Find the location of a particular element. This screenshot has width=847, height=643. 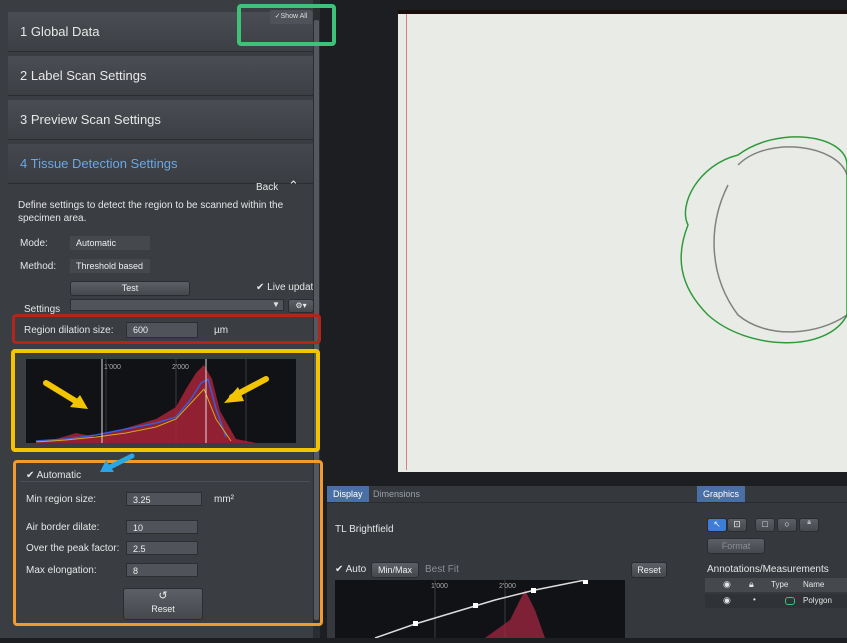

section-label-scan: 2 Label Scan Settings is located at coordinates (160, 76).